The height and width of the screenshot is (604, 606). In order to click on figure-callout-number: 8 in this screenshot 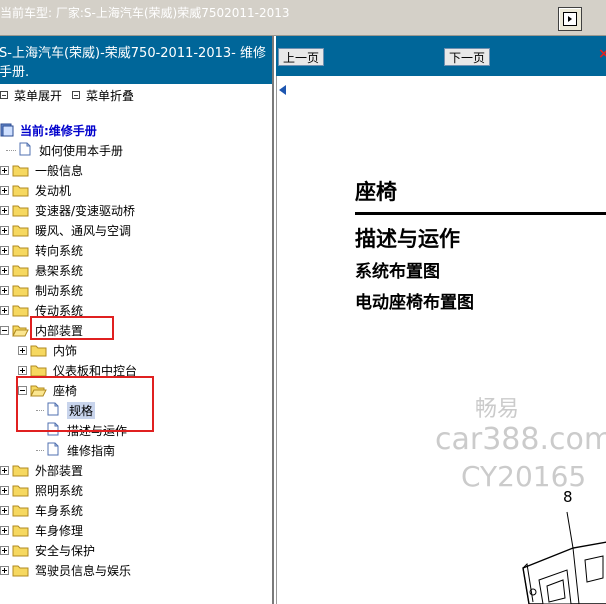, I will do `click(568, 497)`.